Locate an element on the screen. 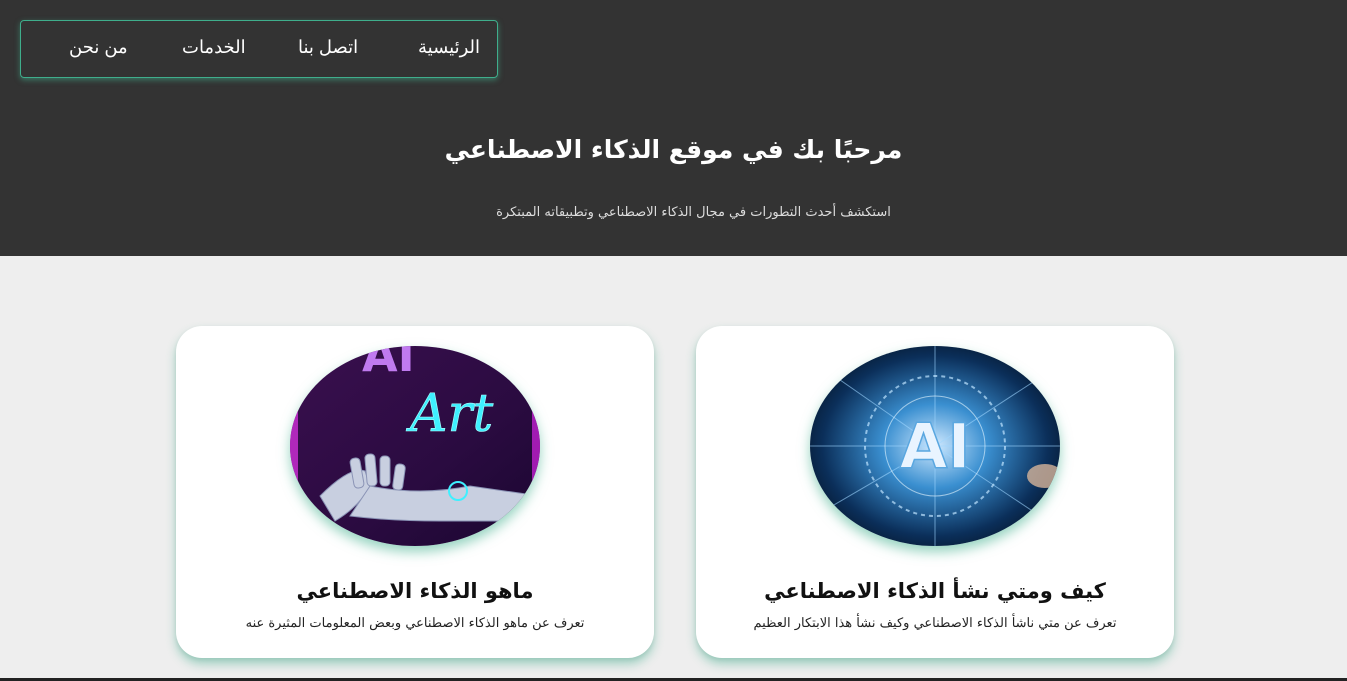 The image size is (1347, 681). ai-image-text: AI is located at coordinates (934, 446).